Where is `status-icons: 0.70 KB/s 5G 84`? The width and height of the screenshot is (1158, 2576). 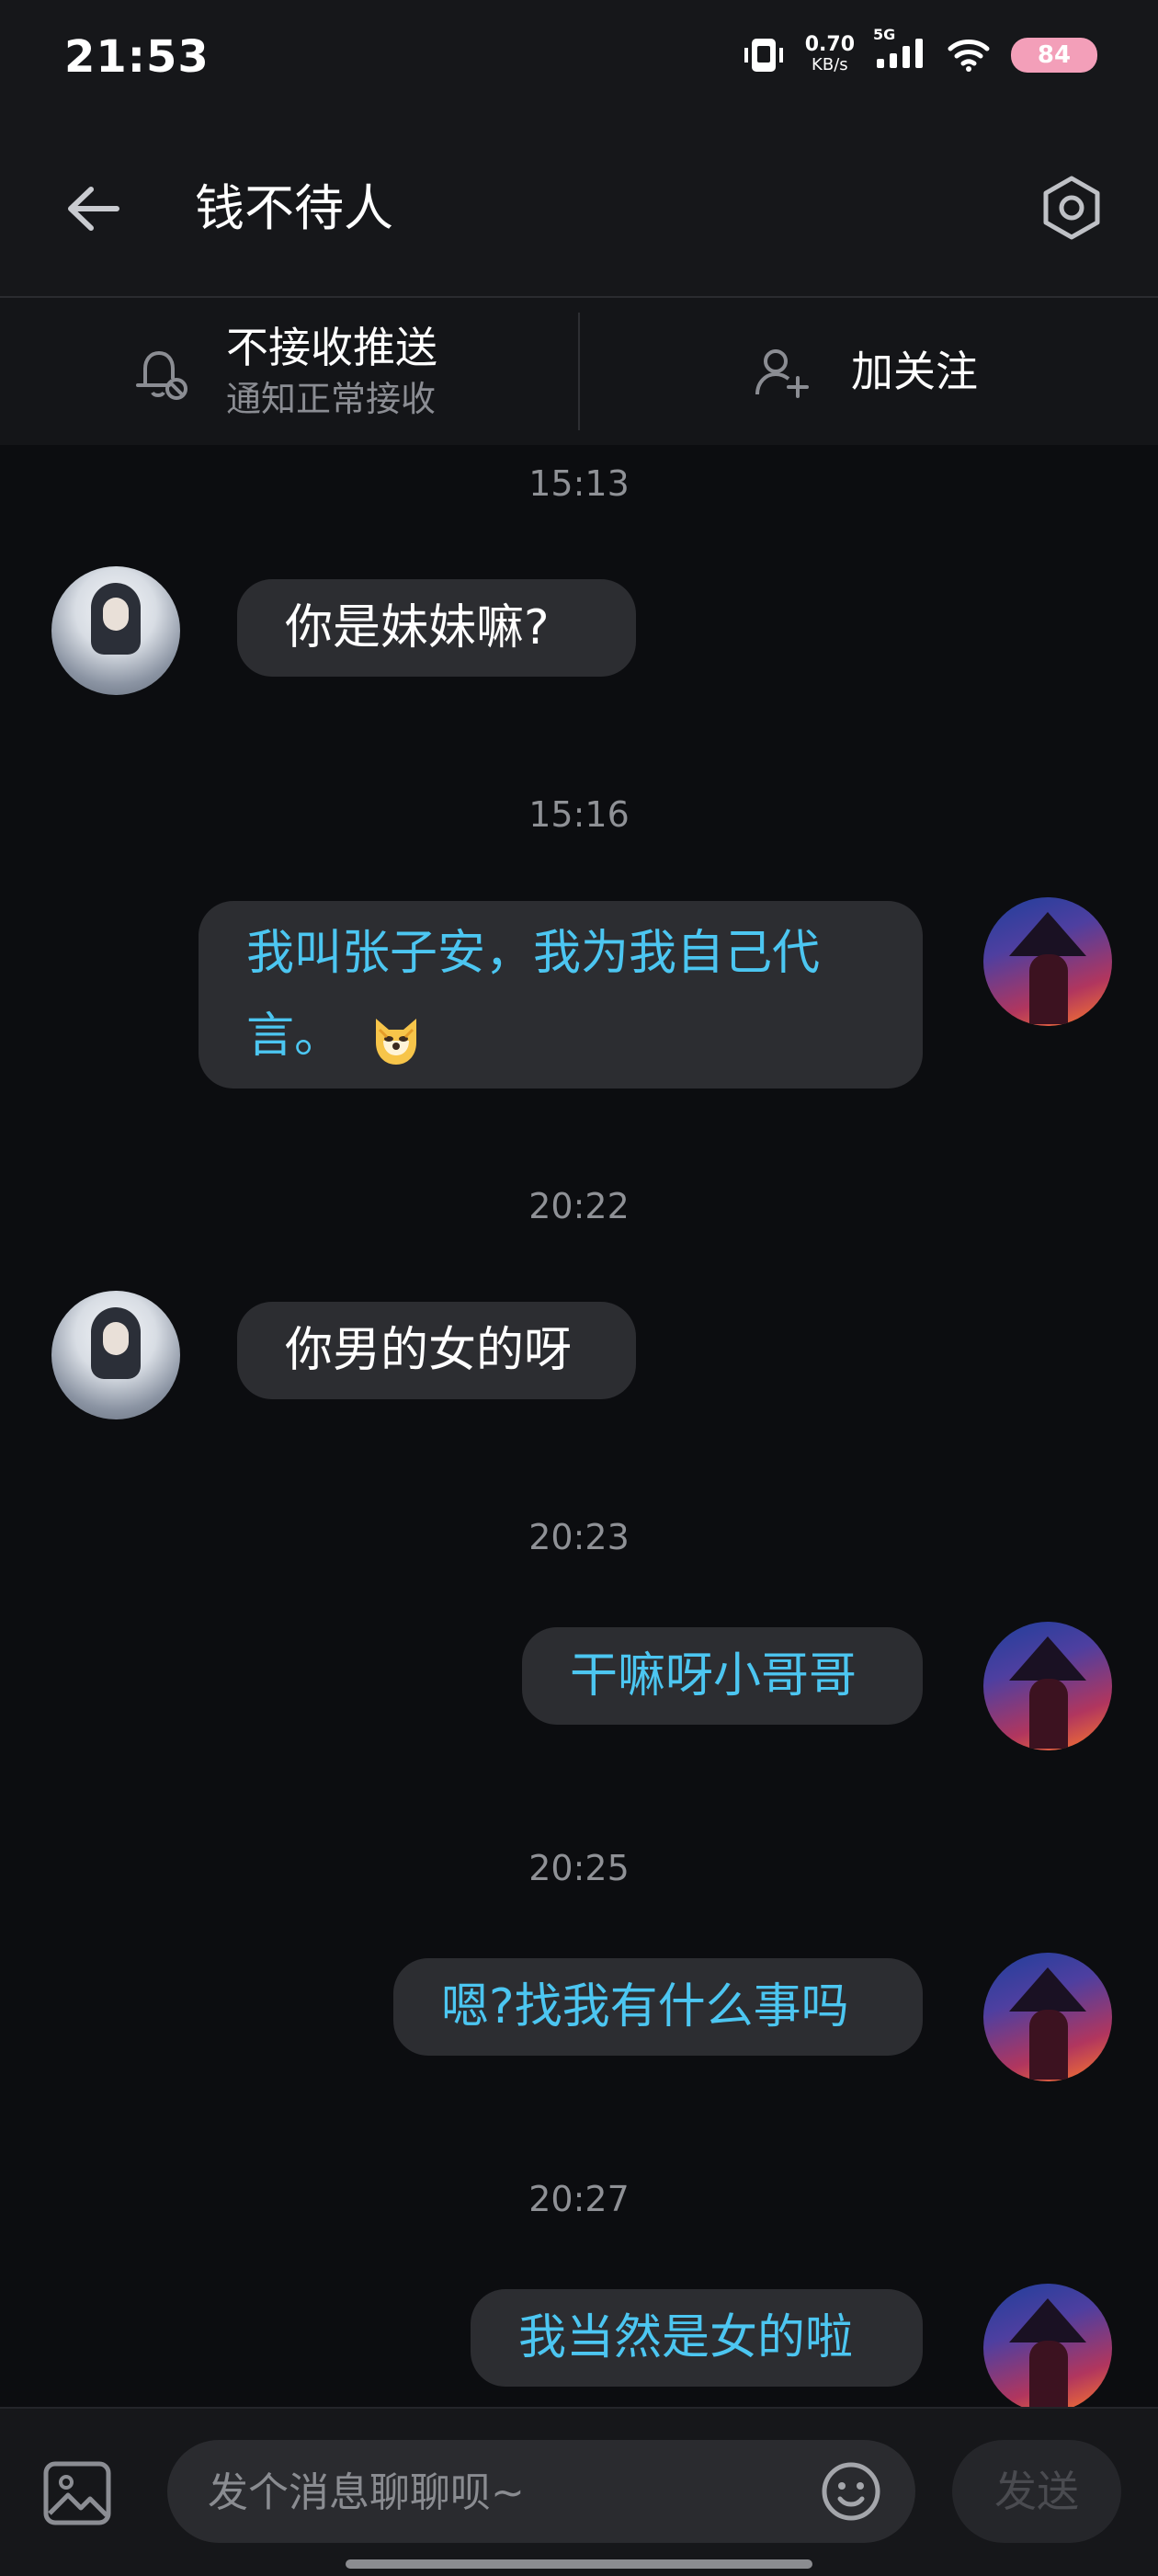 status-icons: 0.70 KB/s 5G 84 is located at coordinates (920, 50).